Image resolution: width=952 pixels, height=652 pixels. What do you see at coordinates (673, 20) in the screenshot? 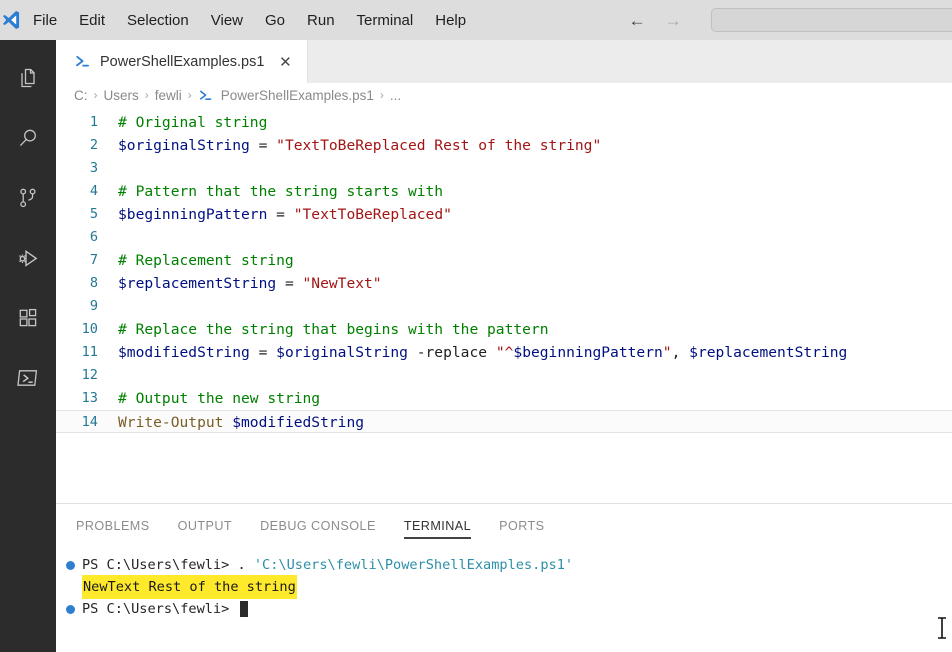
I see `arrow-right-icon: →` at bounding box center [673, 20].